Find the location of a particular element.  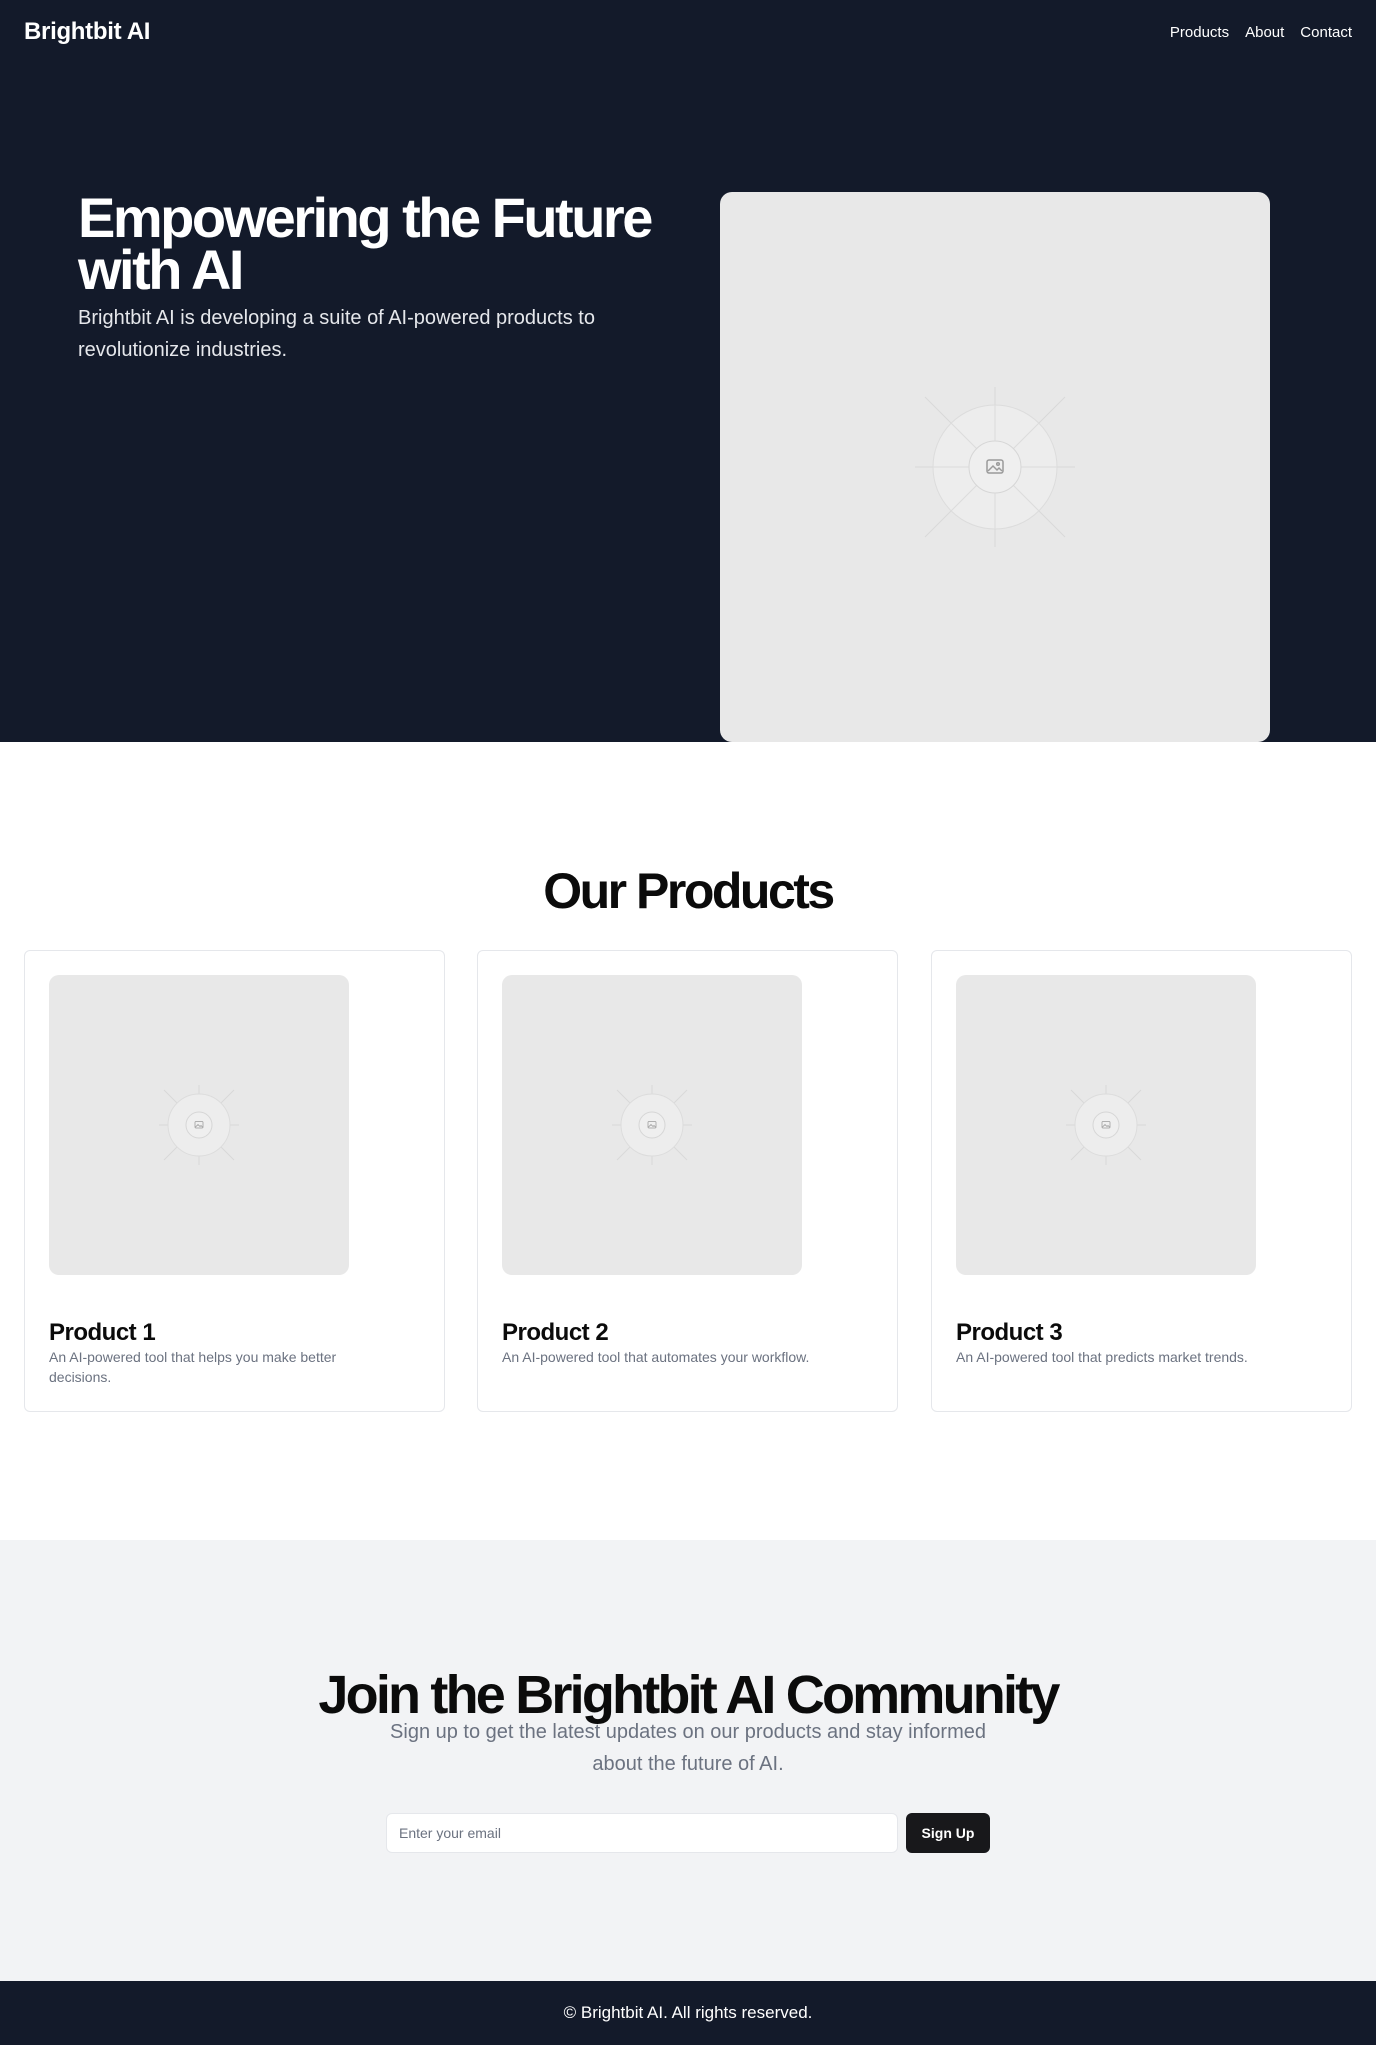

main-nav: Products About Contact is located at coordinates (1261, 32).